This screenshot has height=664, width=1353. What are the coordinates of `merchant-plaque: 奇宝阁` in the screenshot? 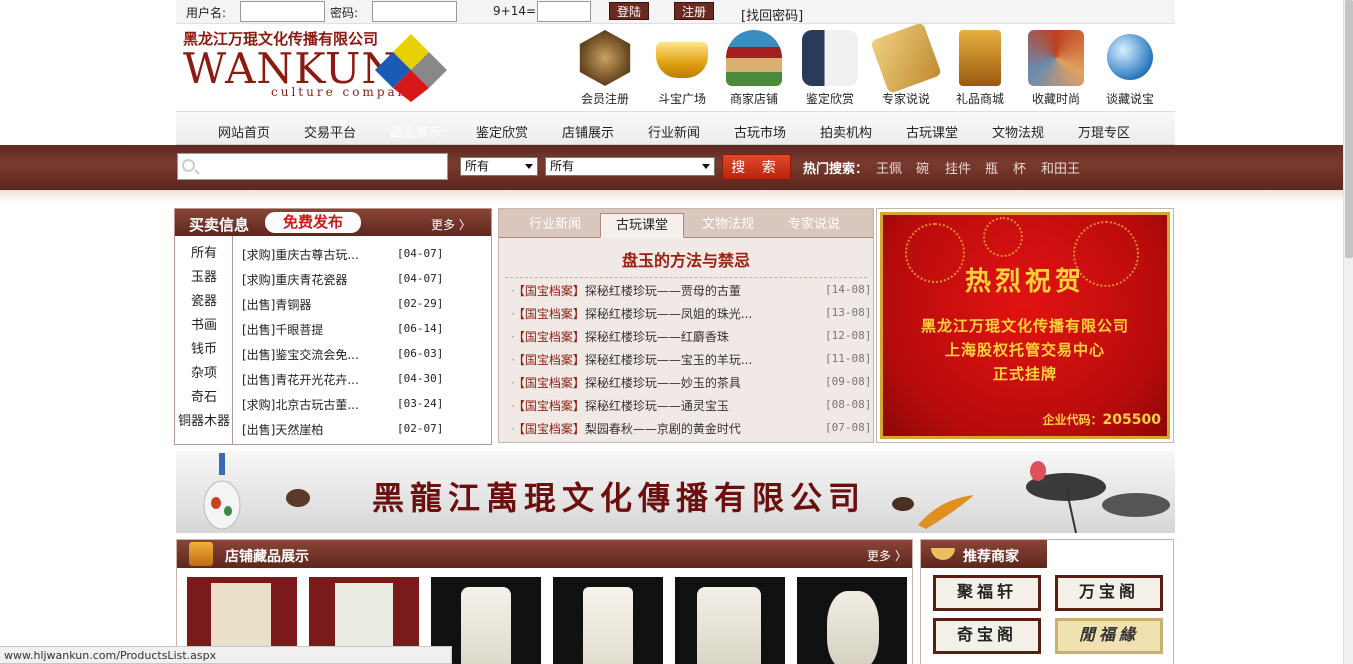 It's located at (987, 636).